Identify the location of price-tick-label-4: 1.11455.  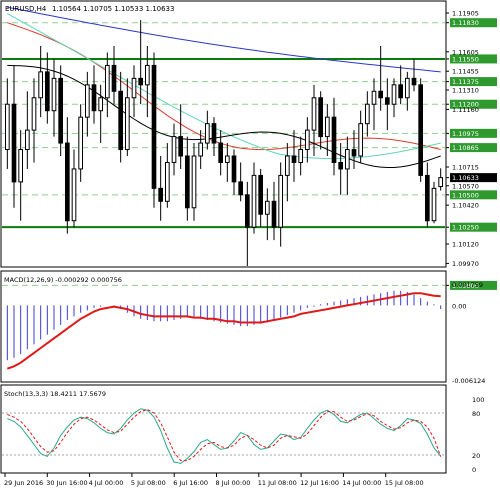
(465, 72).